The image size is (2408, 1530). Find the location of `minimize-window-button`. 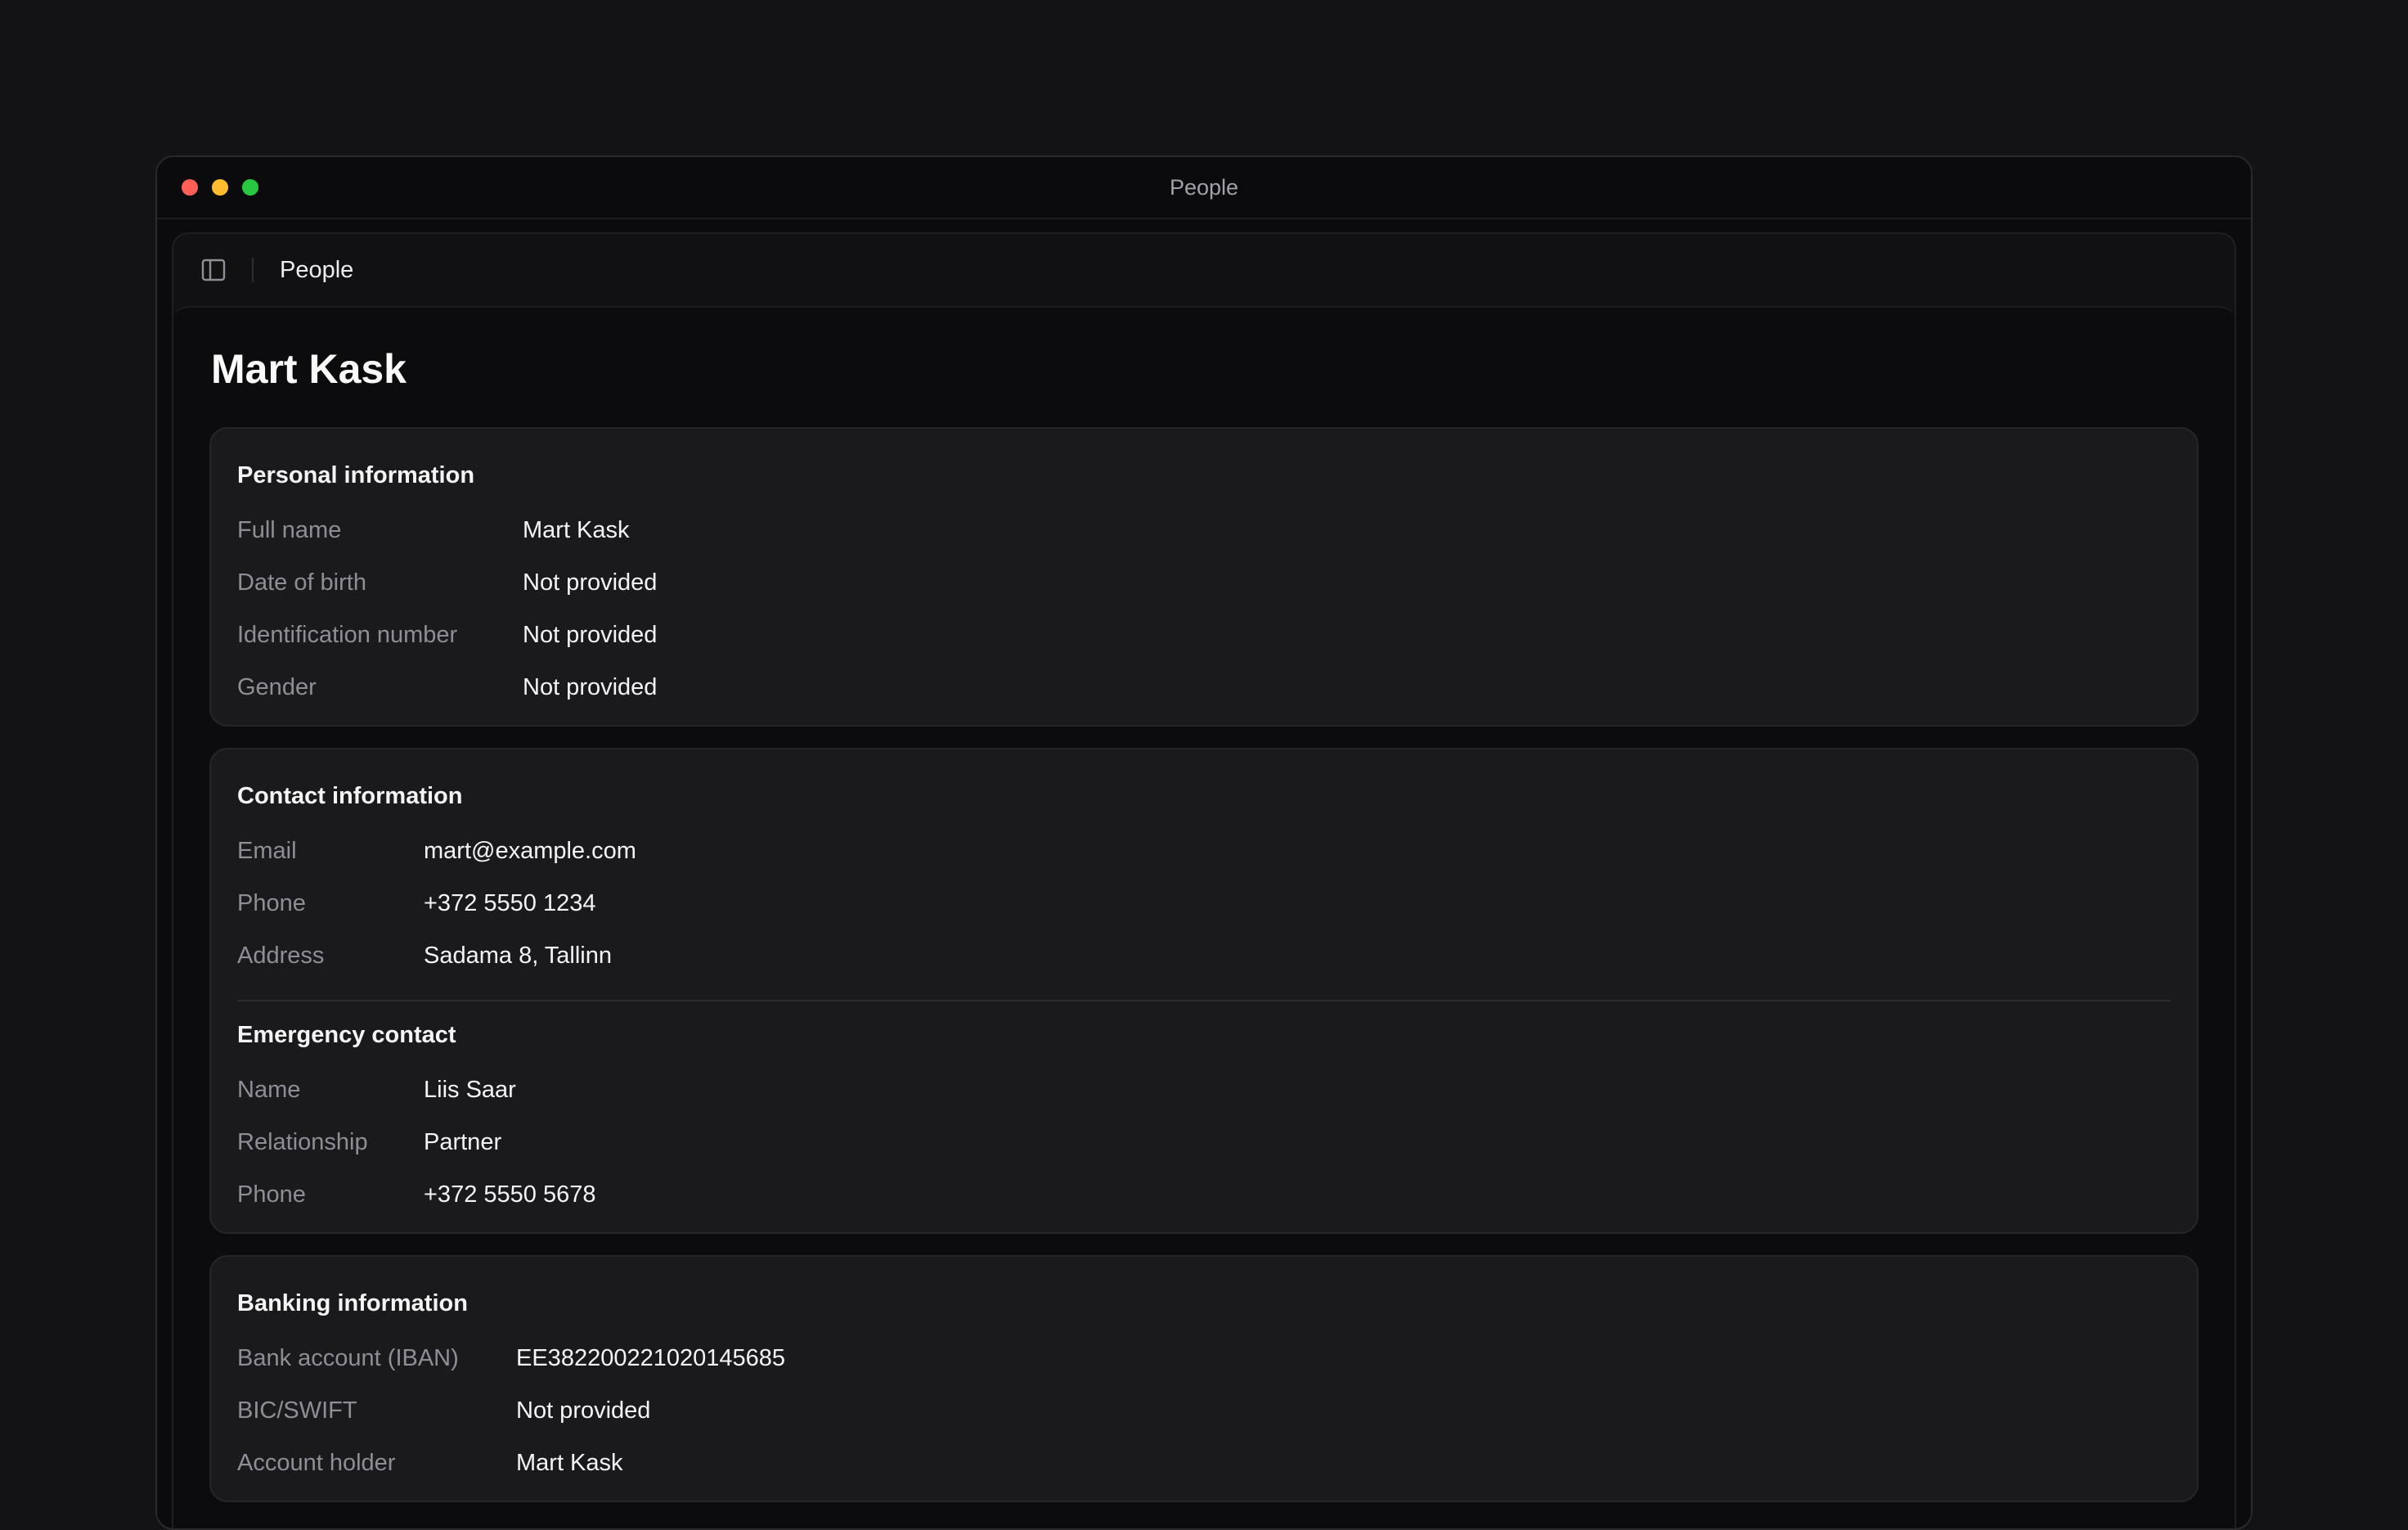

minimize-window-button is located at coordinates (220, 188).